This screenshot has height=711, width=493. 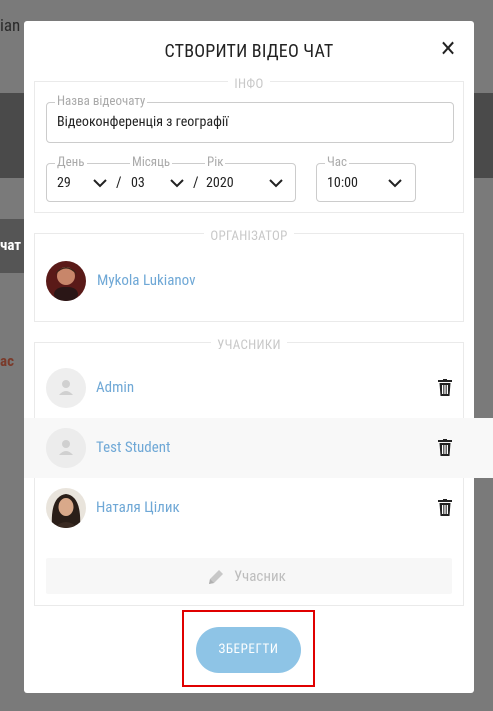 I want to click on backdrop-text: ас, so click(x=7, y=361).